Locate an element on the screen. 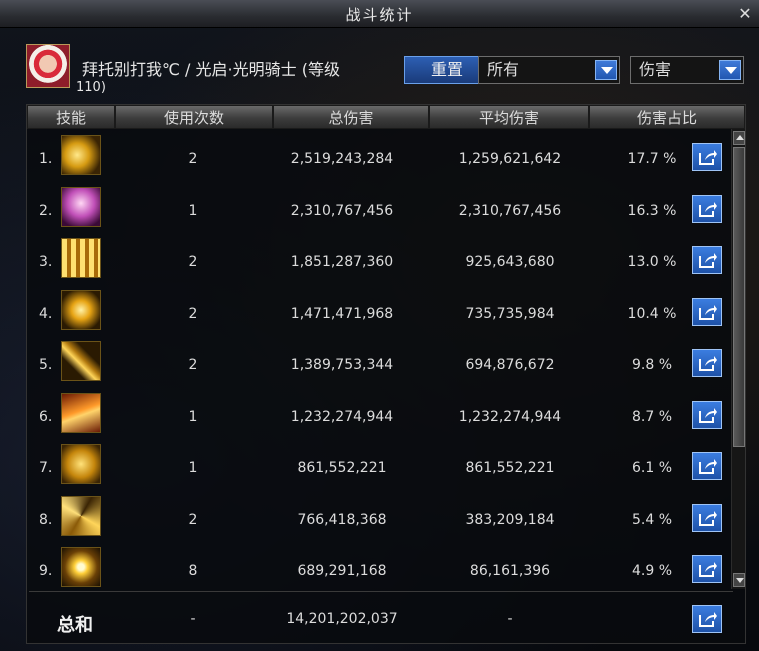 The height and width of the screenshot is (651, 759). filter-type-select: 伤害 is located at coordinates (687, 70).